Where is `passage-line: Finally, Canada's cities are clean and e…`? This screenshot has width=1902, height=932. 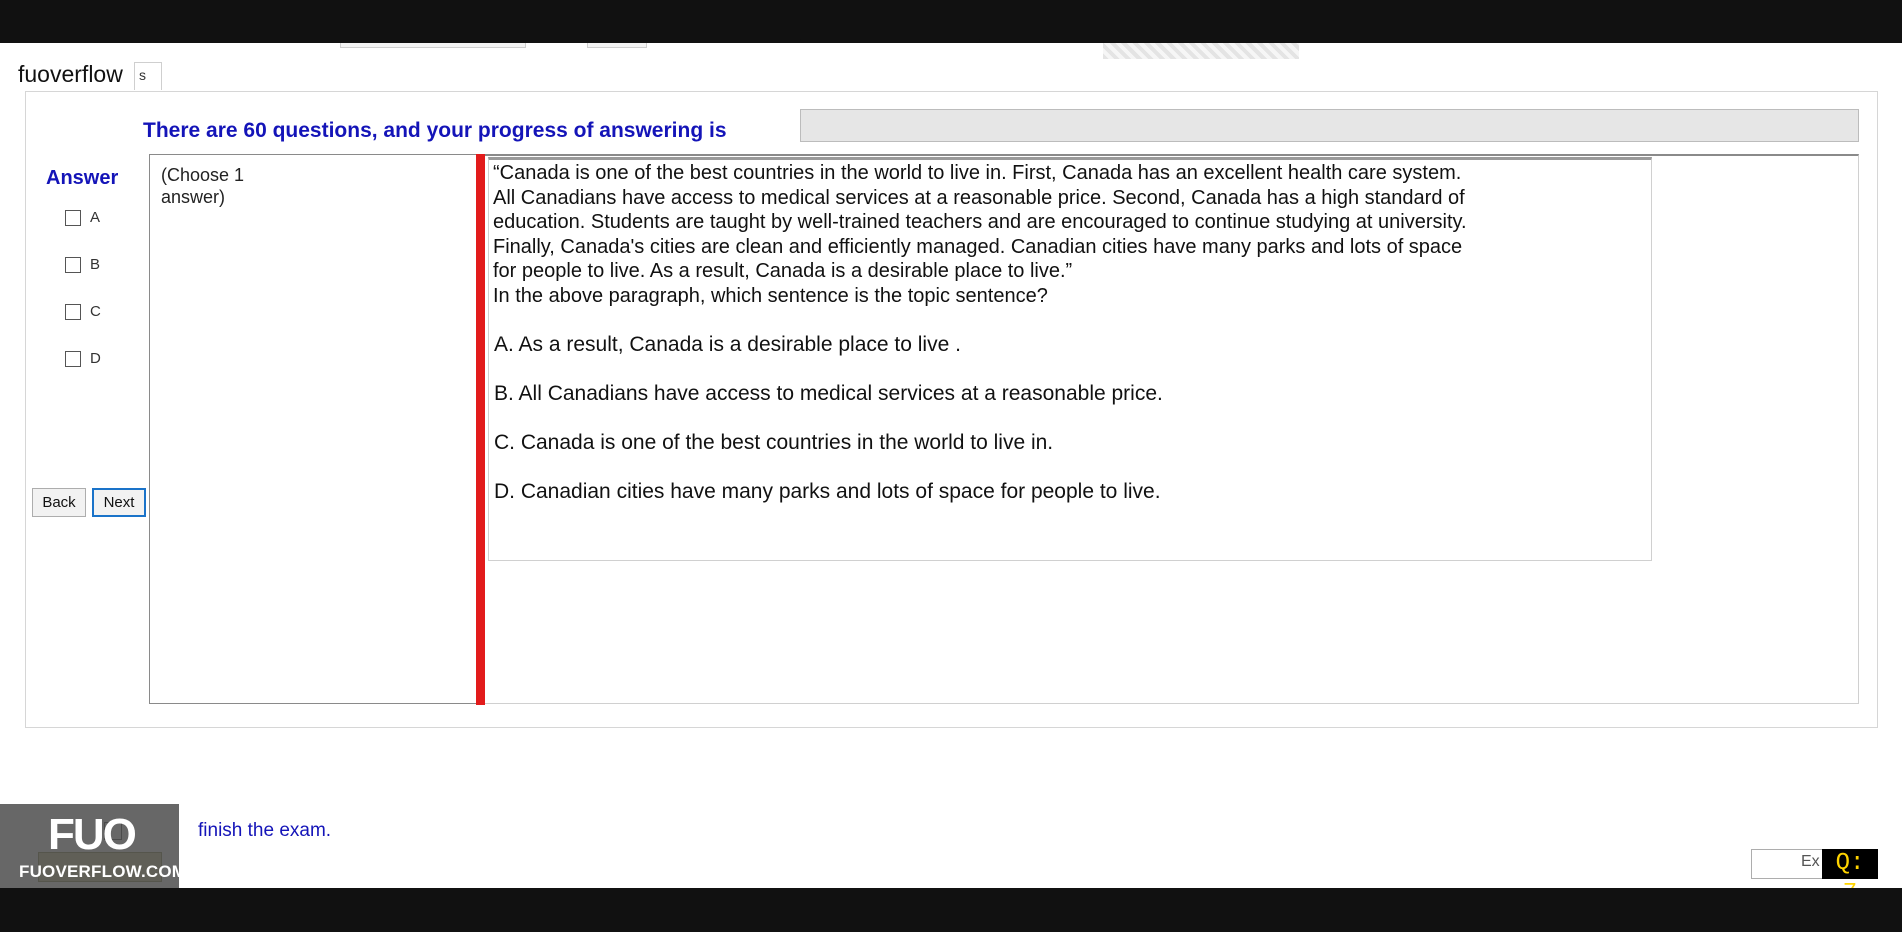
passage-line: Finally, Canada's cities are clean and e… is located at coordinates (978, 246).